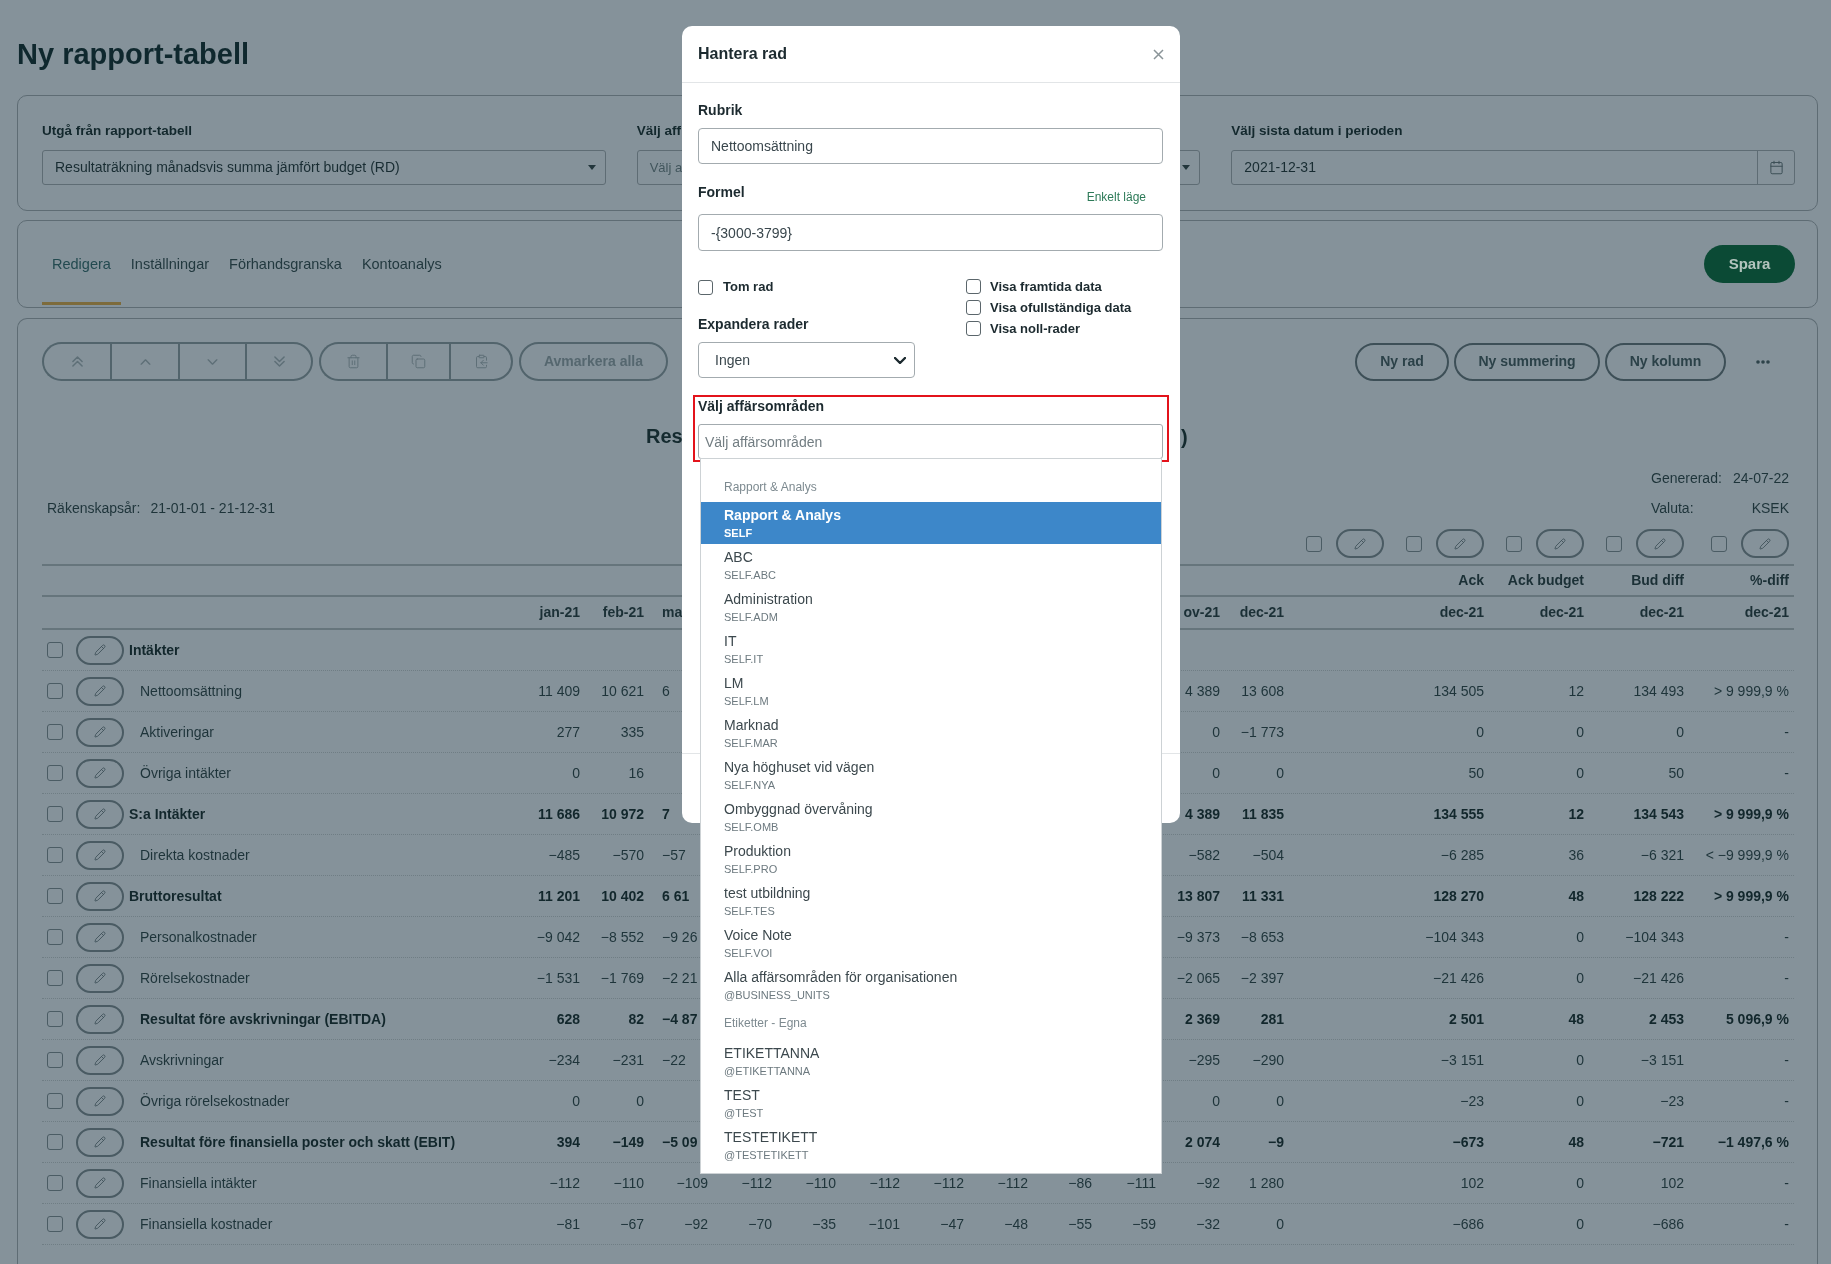 The height and width of the screenshot is (1264, 1831). Describe the element at coordinates (931, 691) in the screenshot. I see `dropdown-option: LM SELF.LM` at that location.